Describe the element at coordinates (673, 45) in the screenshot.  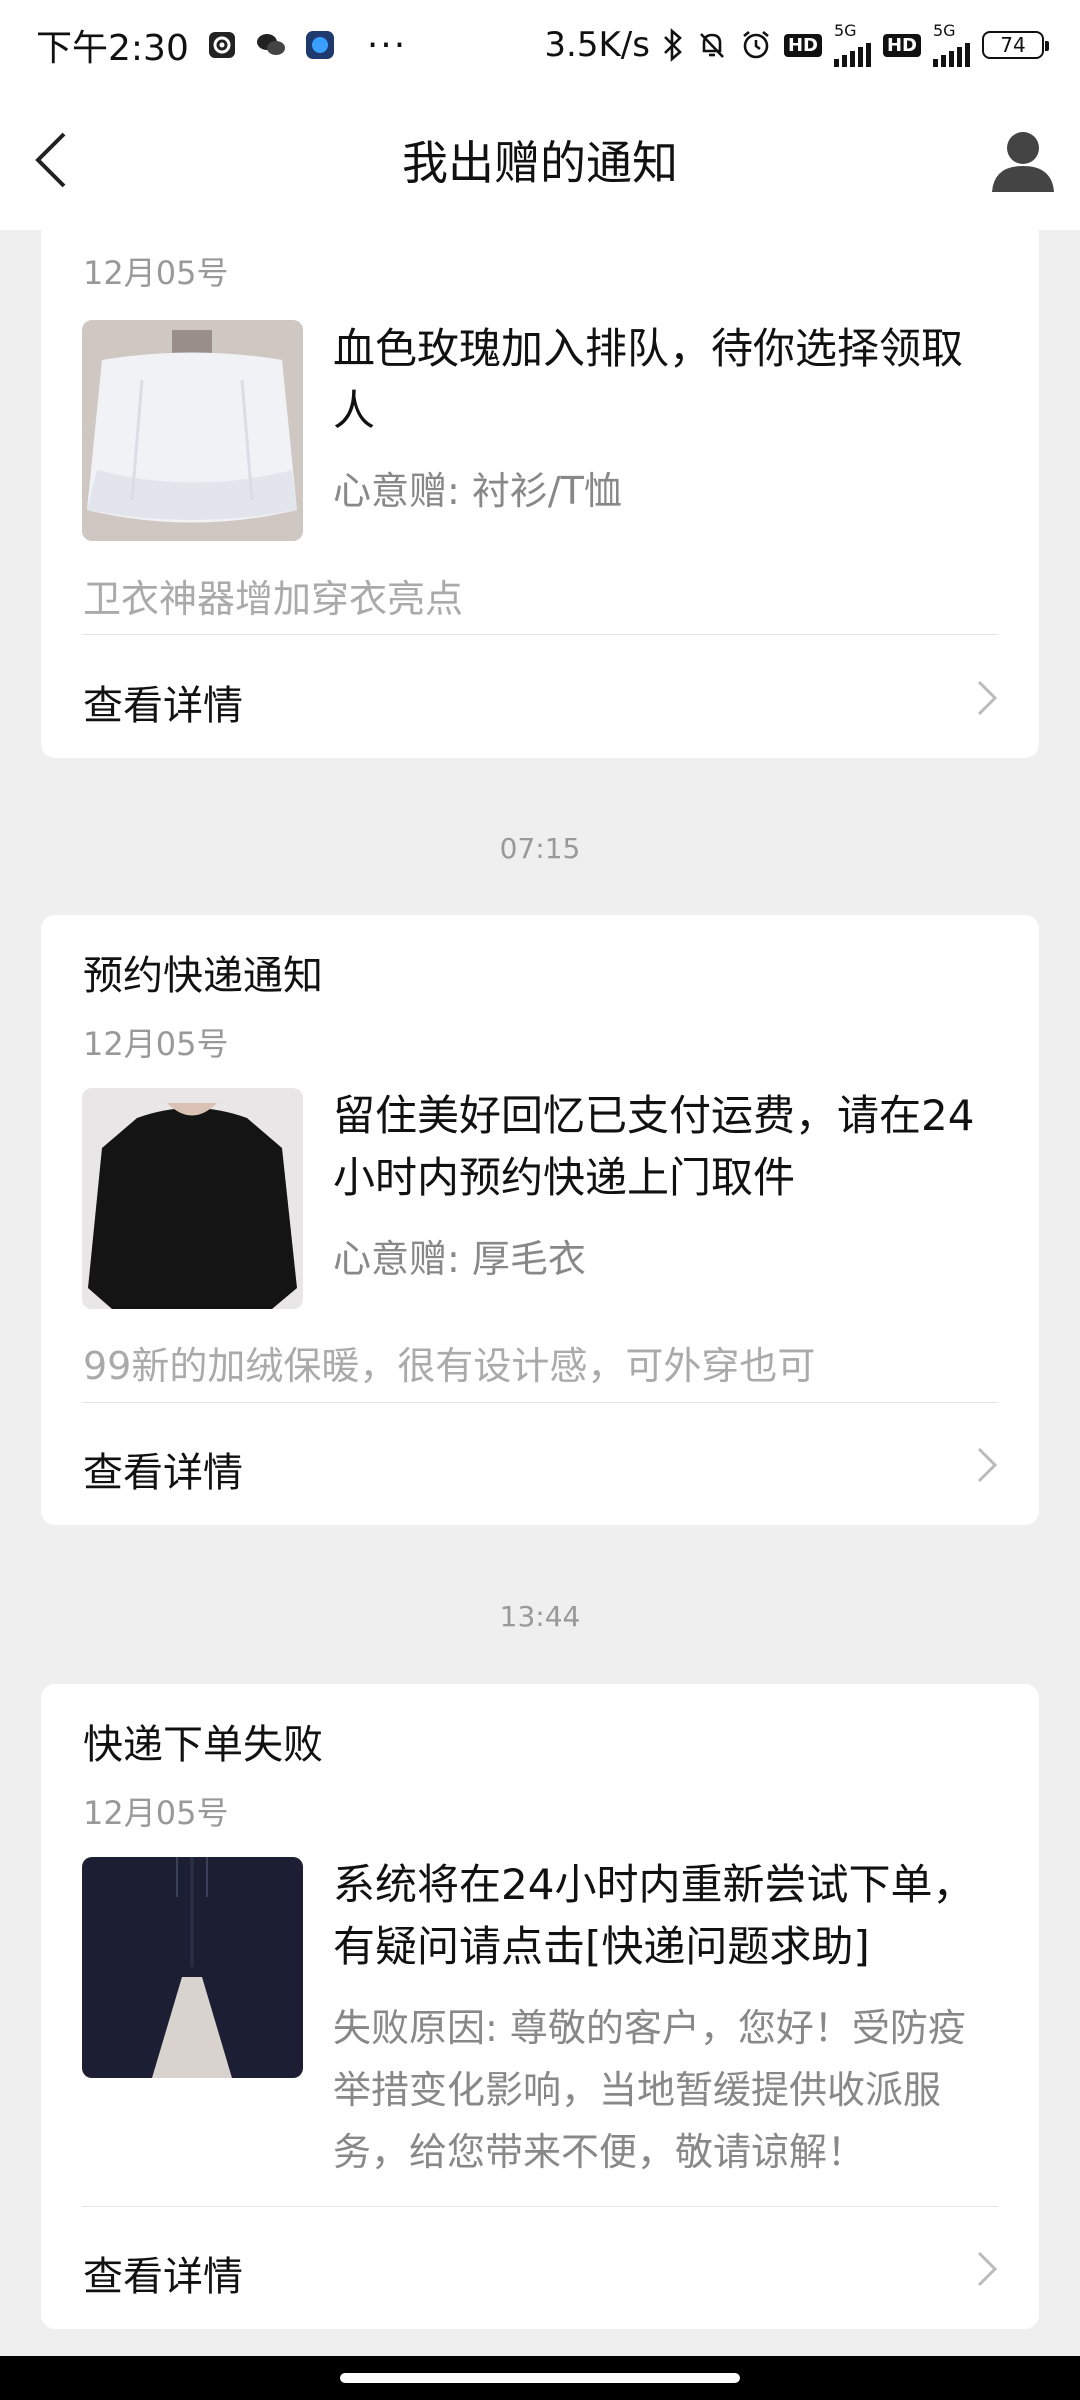
I see `bluetooth-icon` at that location.